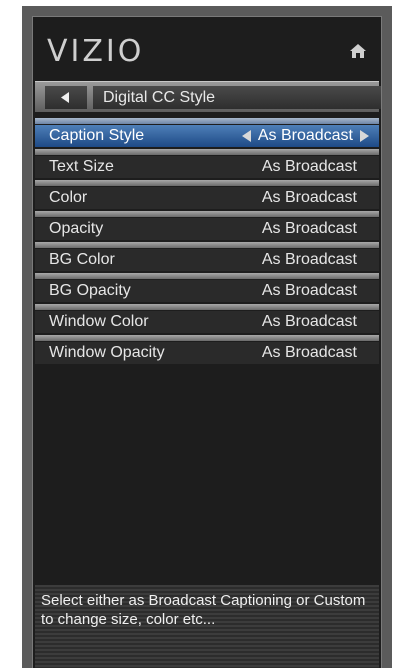 The height and width of the screenshot is (668, 406). I want to click on left-arrow-icon, so click(246, 136).